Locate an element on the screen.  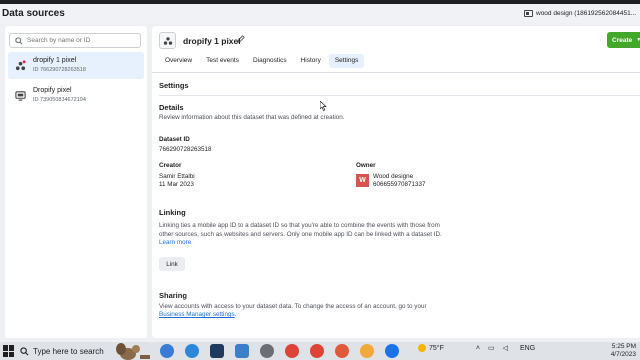
dataset-title: dropify 1 pixel is located at coordinates (212, 41).